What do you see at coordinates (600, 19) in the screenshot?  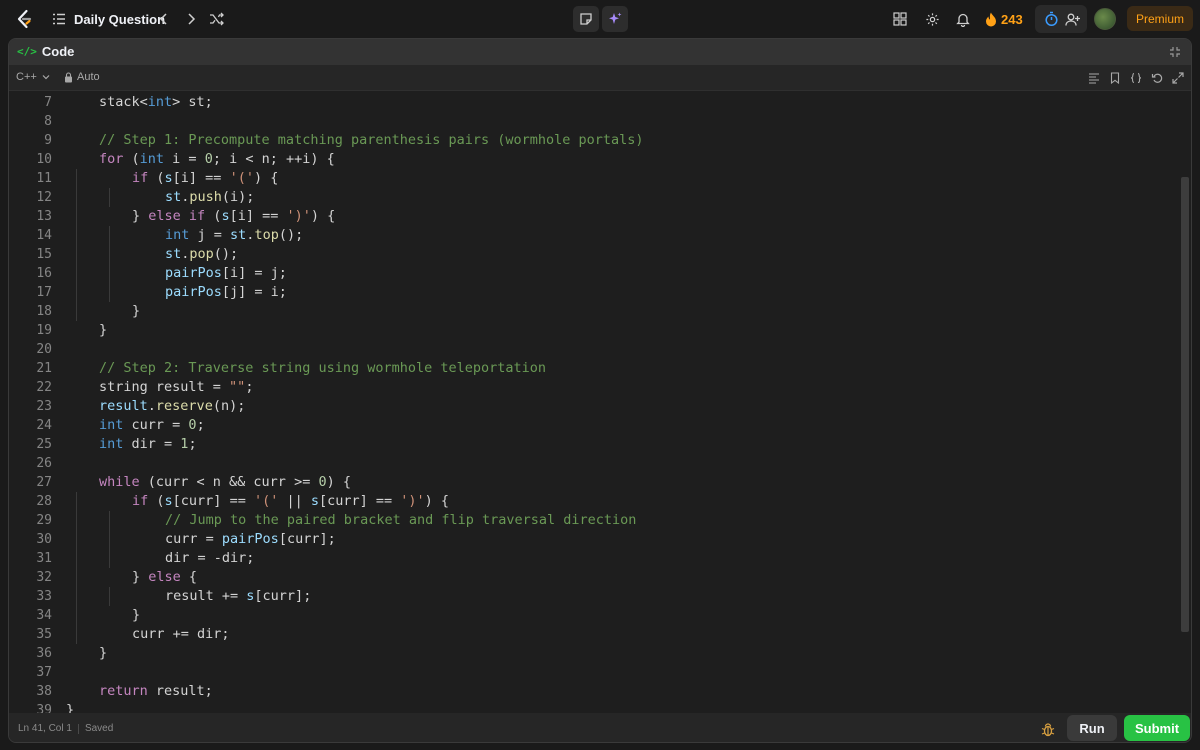 I see `top-navbar: Daily Question 243 Premium` at bounding box center [600, 19].